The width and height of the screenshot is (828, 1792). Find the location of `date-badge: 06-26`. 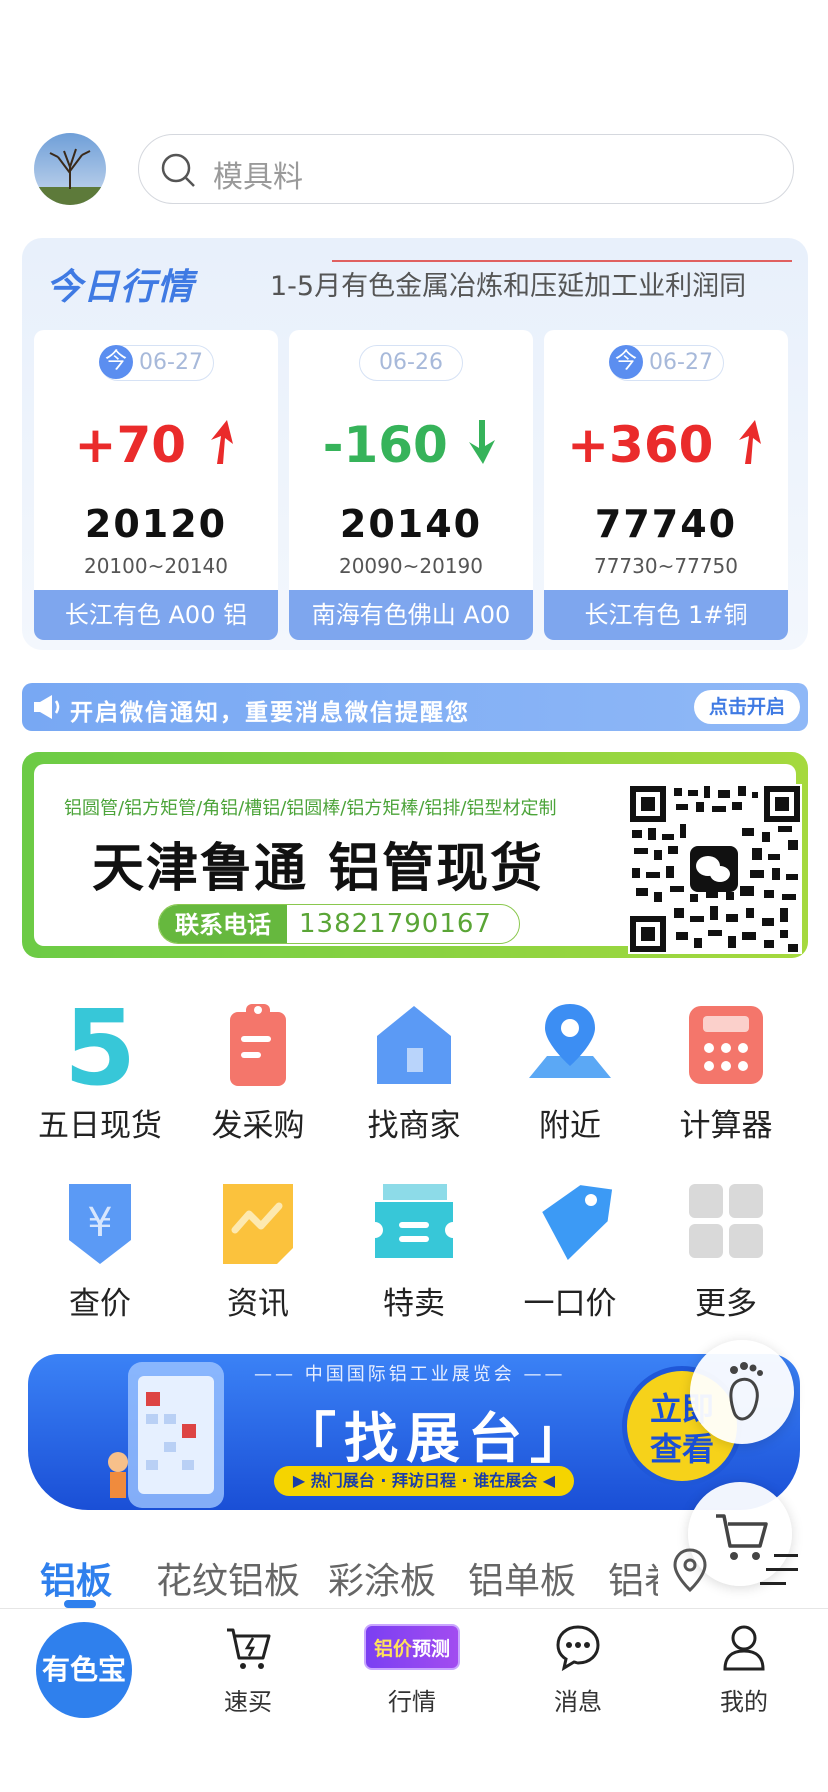

date-badge: 06-26 is located at coordinates (411, 363).